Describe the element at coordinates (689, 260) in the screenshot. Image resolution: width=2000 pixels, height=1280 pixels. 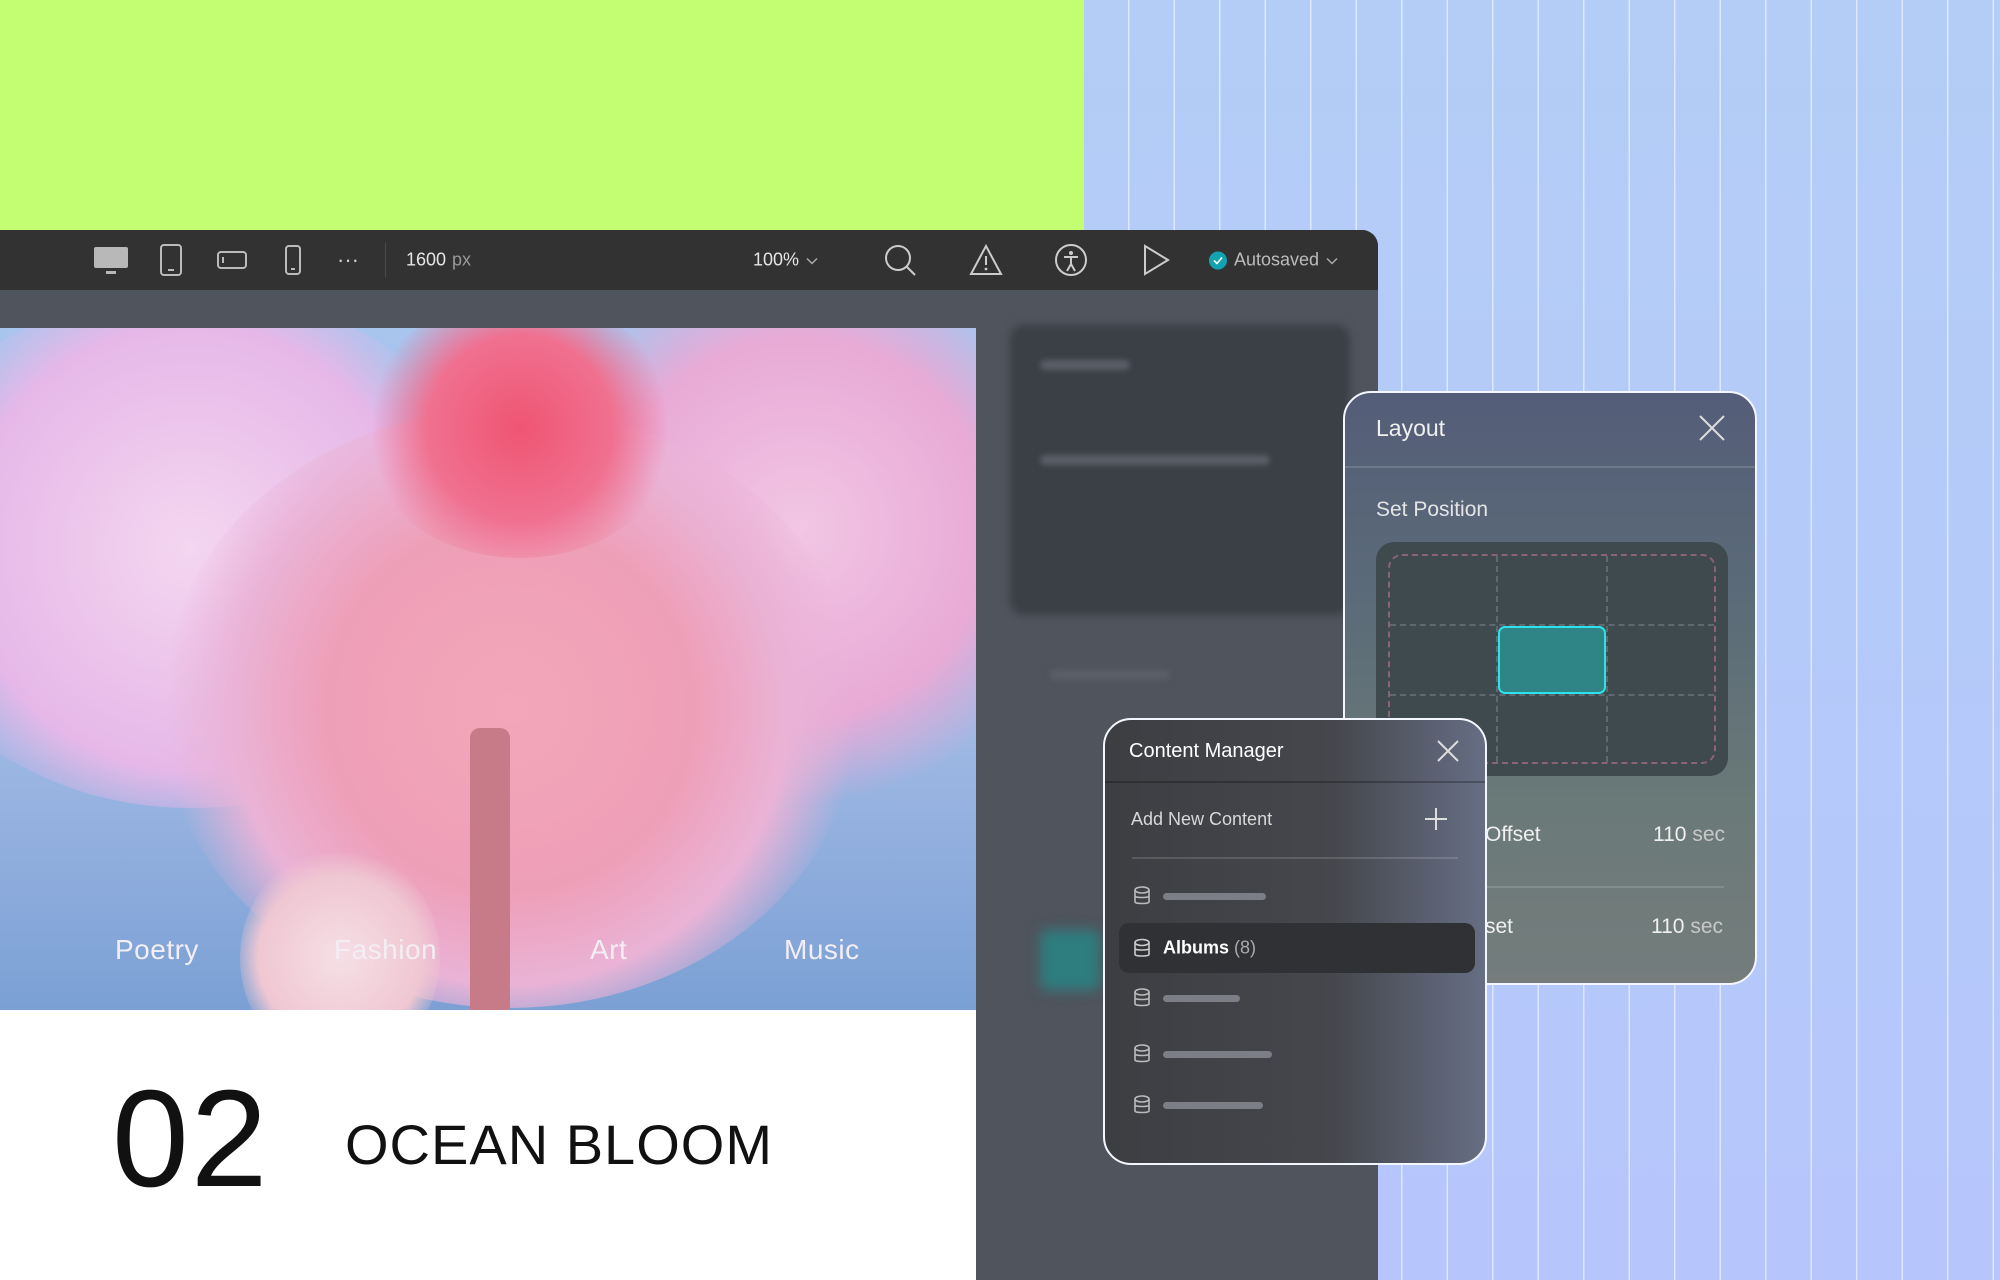
I see `toolbar: ··· 1600 px 100% Autosaved` at that location.